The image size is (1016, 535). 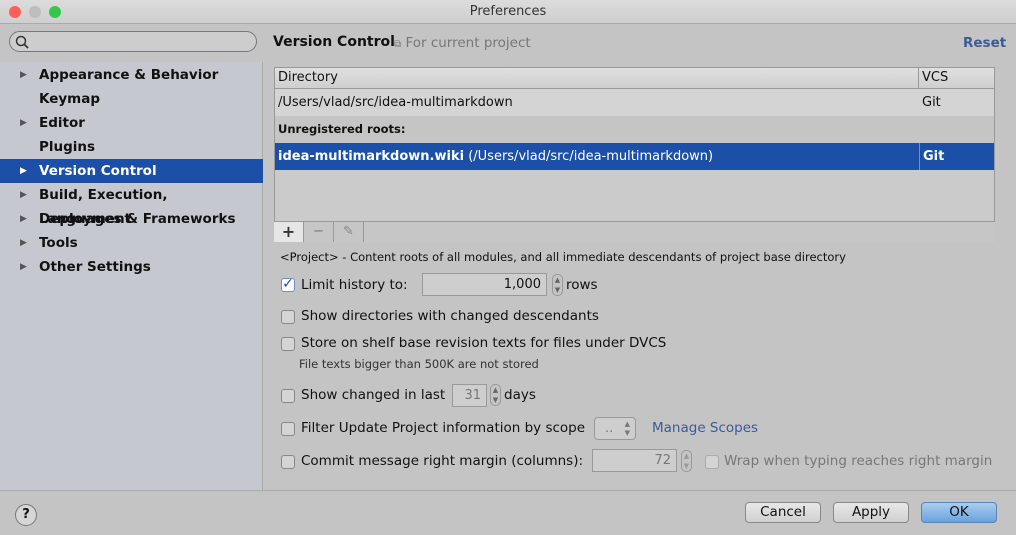 I want to click on commit-margin-stepper: ▲ ▼, so click(x=686, y=461).